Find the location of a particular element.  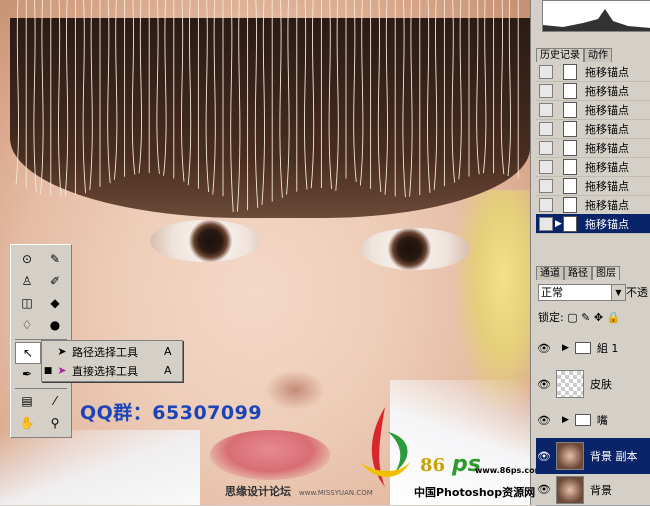

tab-layers: 图层 is located at coordinates (606, 273).